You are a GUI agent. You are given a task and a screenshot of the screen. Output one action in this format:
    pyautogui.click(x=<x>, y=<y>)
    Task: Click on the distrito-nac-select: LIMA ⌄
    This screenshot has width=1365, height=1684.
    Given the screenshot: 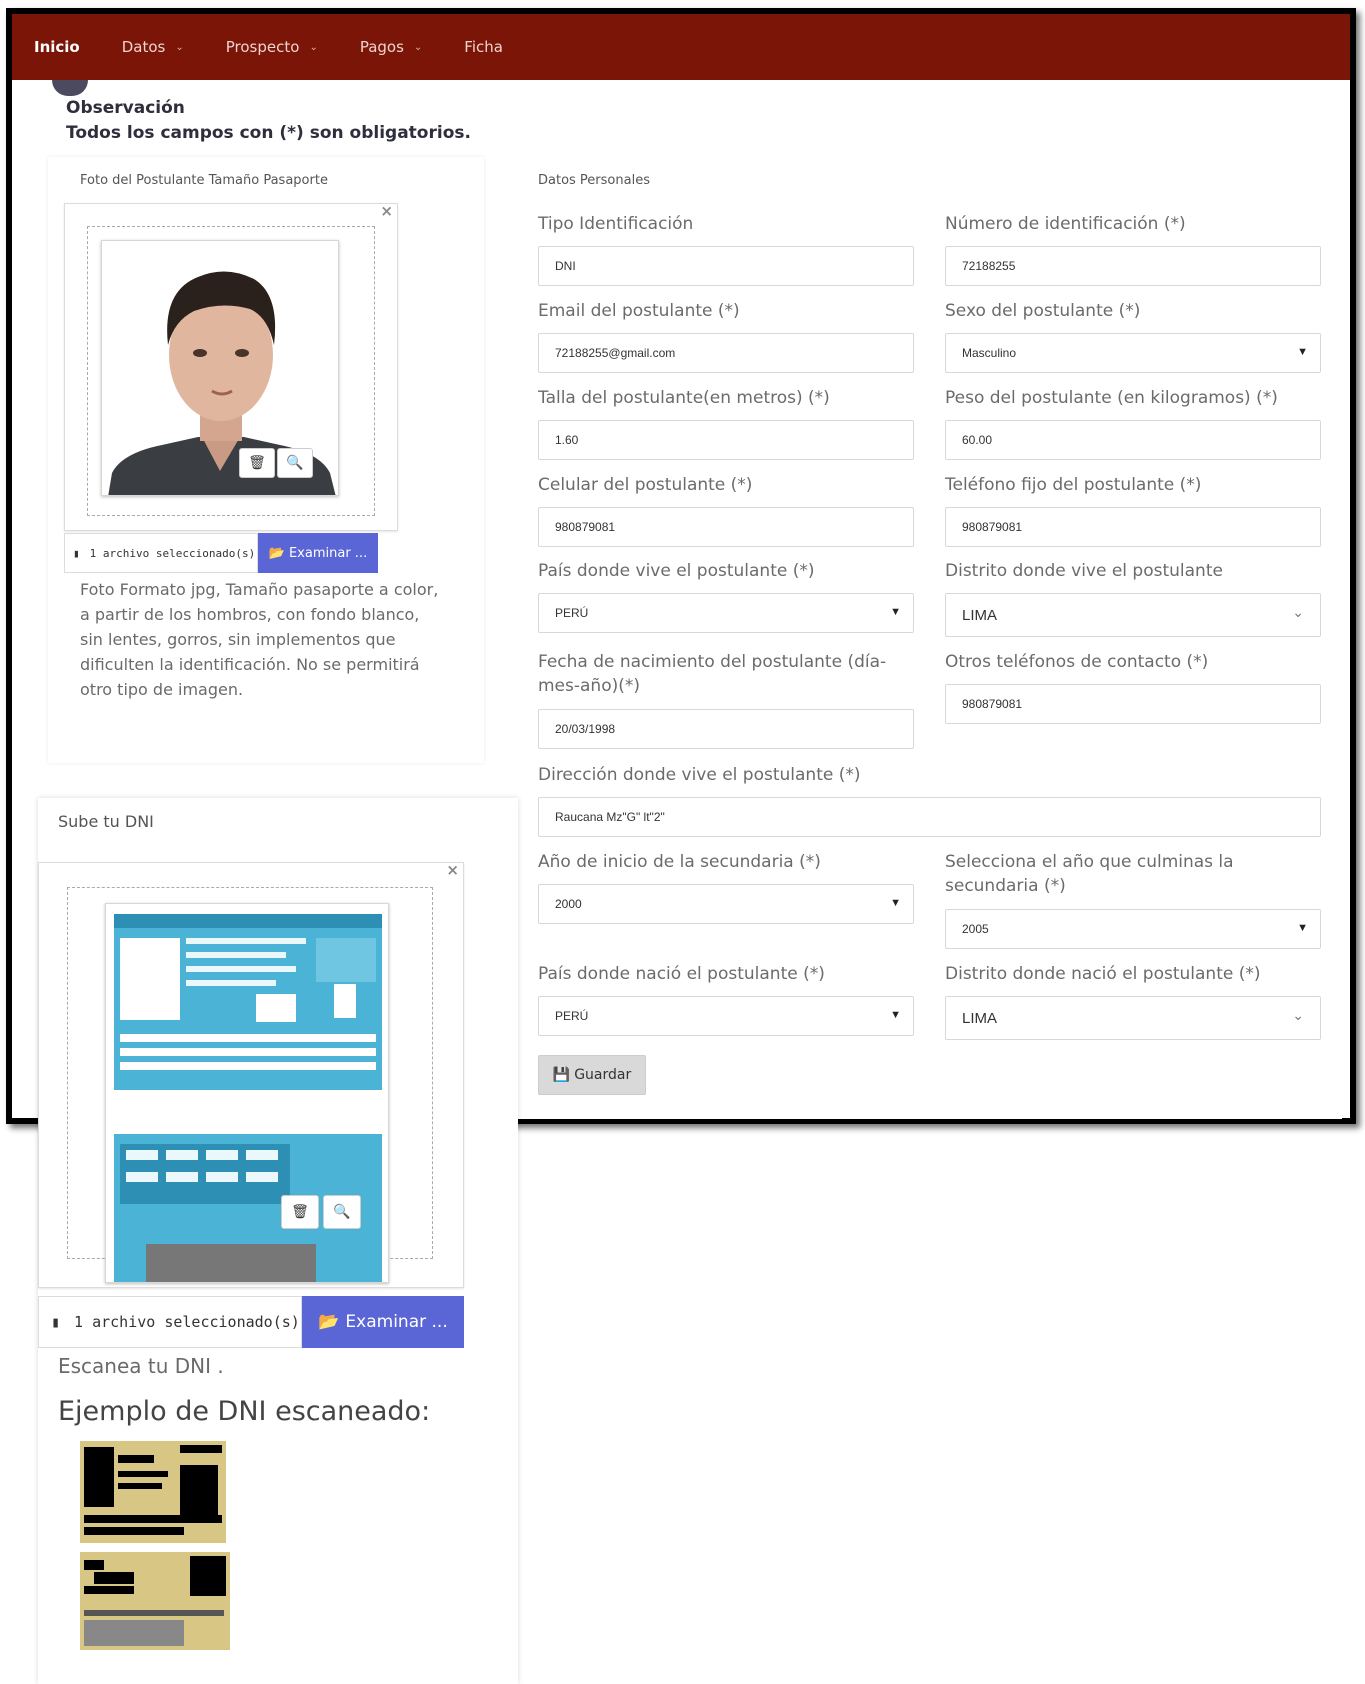 What is the action you would take?
    pyautogui.click(x=1133, y=1018)
    